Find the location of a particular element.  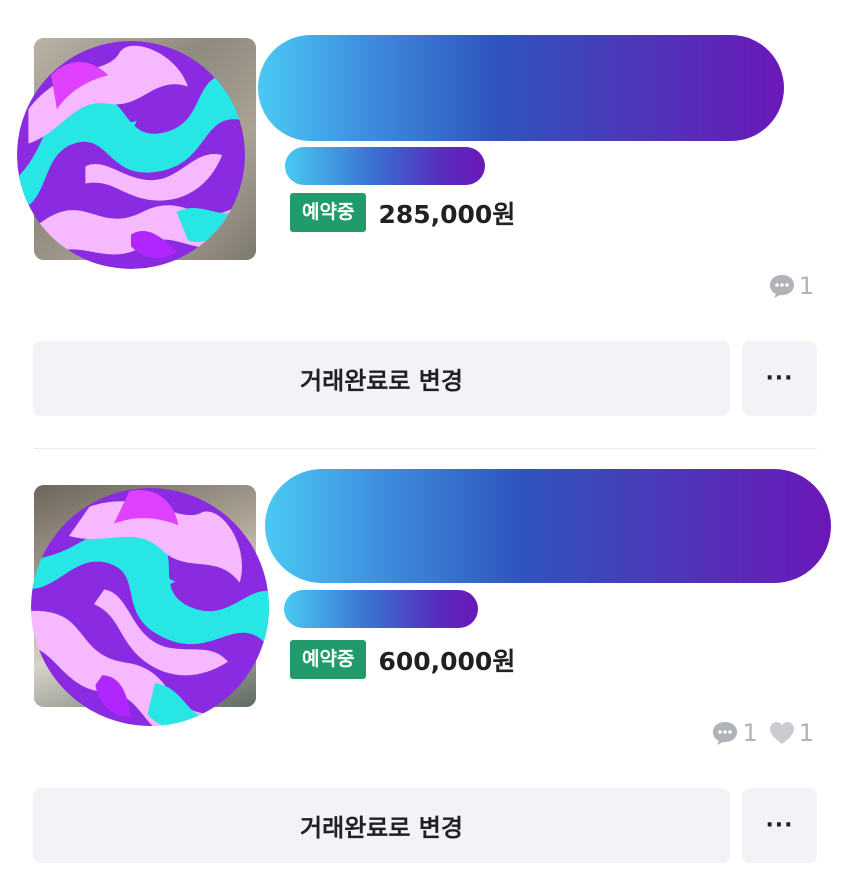

price: 285,000원 is located at coordinates (447, 214).